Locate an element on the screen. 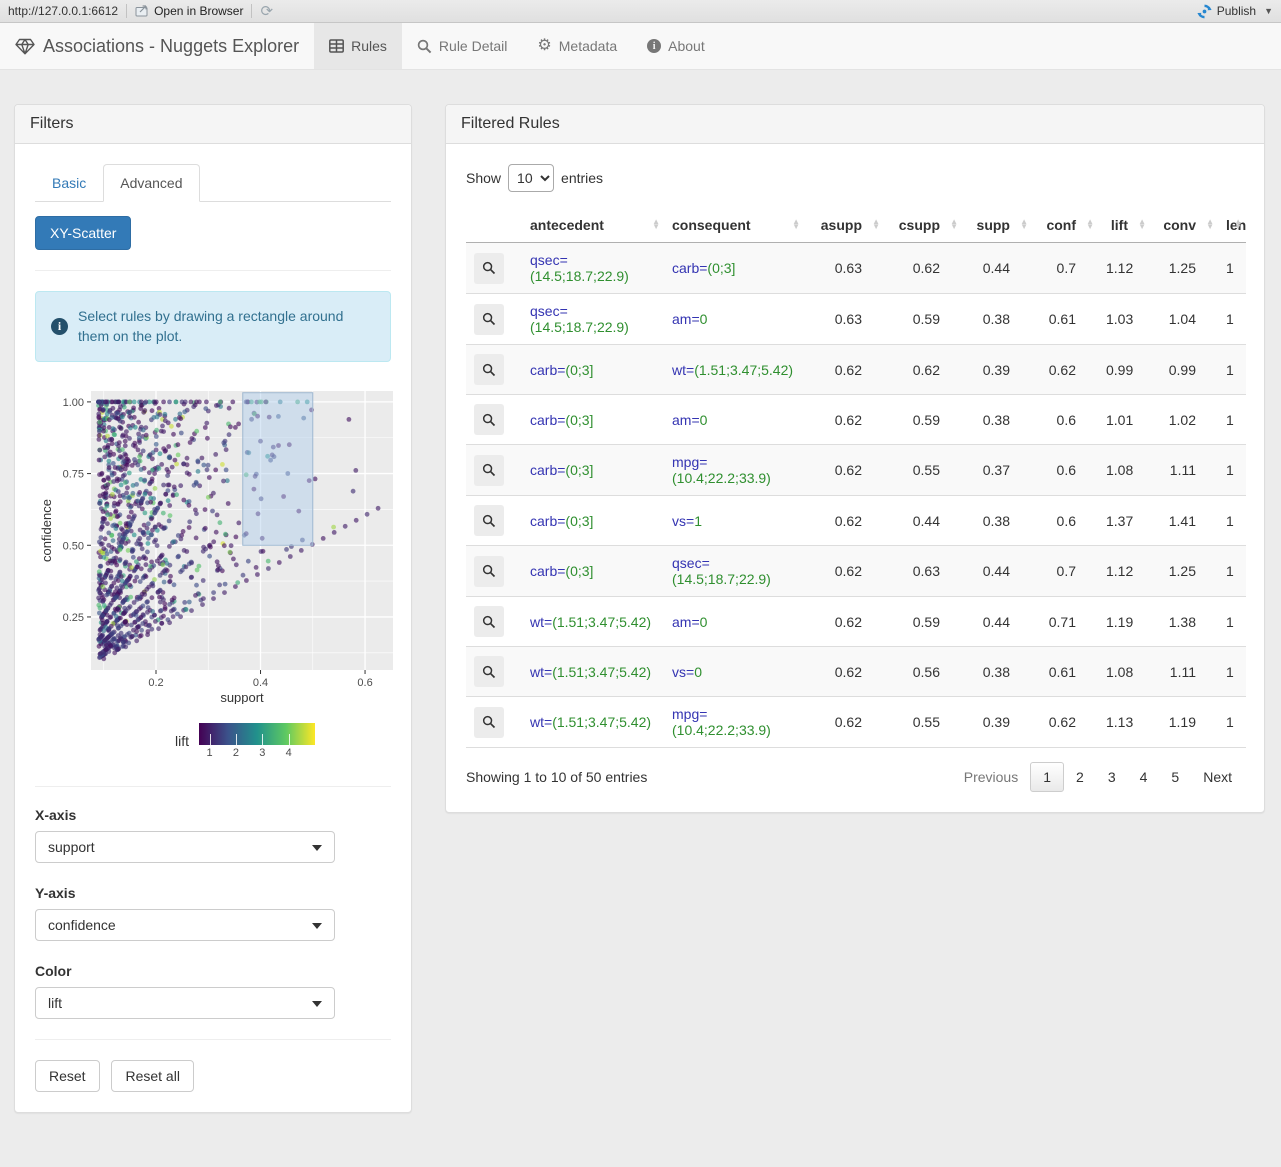  previous-page-button: Previous is located at coordinates (991, 777).